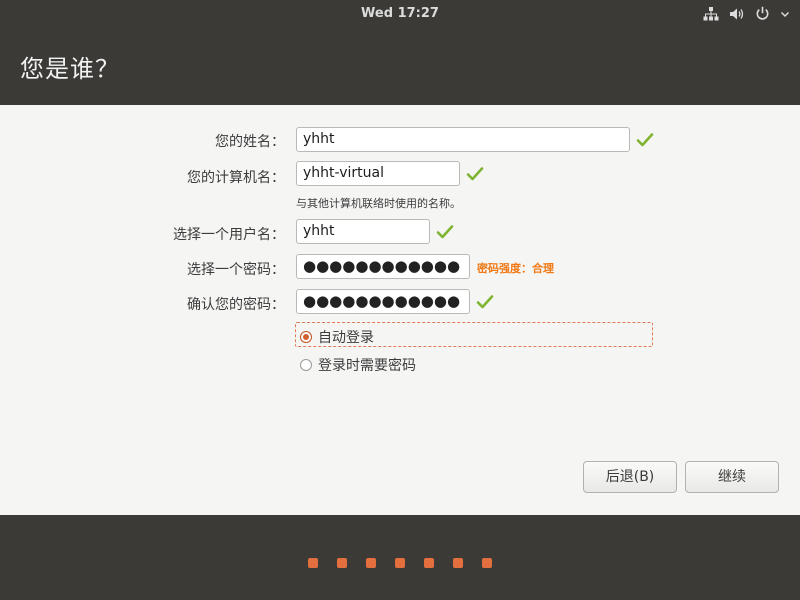  Describe the element at coordinates (762, 13) in the screenshot. I see `power-icon` at that location.